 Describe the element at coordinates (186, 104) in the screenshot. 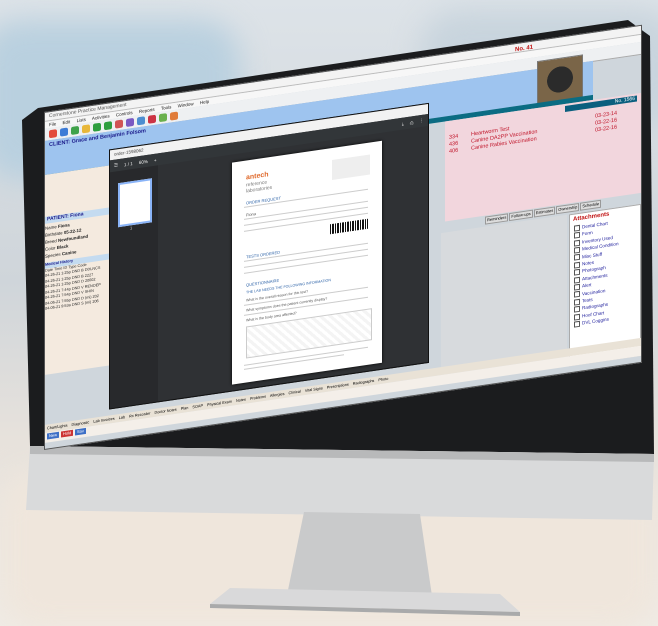

I see `menu-window: Window` at that location.